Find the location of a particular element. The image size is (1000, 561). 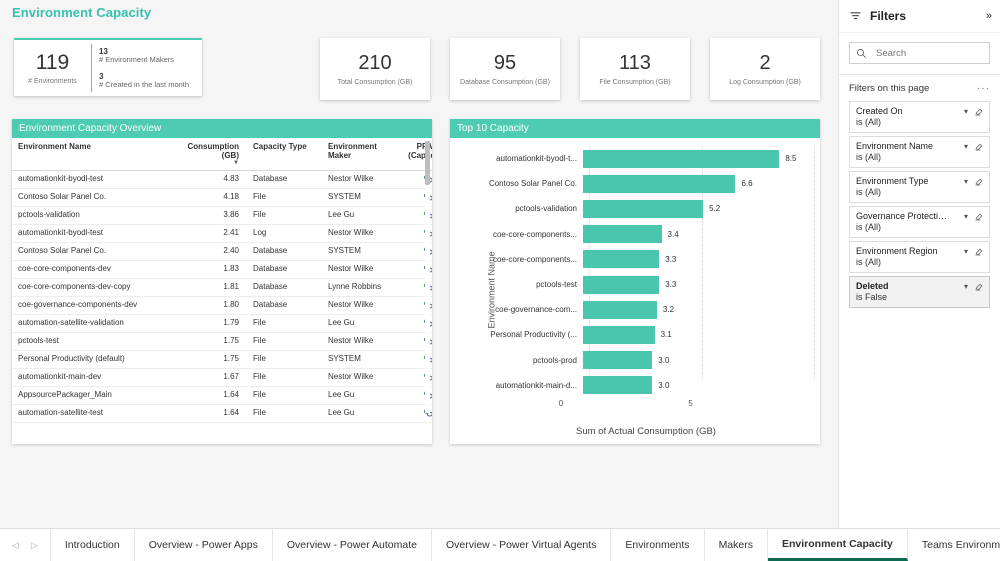

filter-search-box: Search is located at coordinates (919, 53).